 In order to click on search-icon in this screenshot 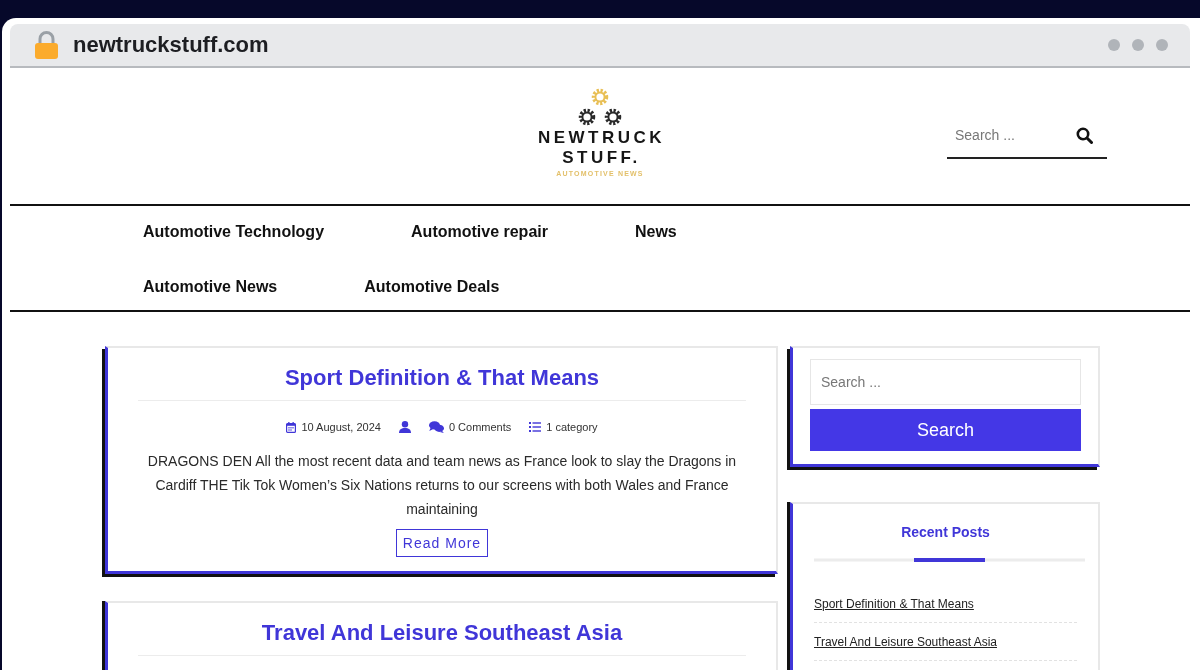, I will do `click(1084, 135)`.